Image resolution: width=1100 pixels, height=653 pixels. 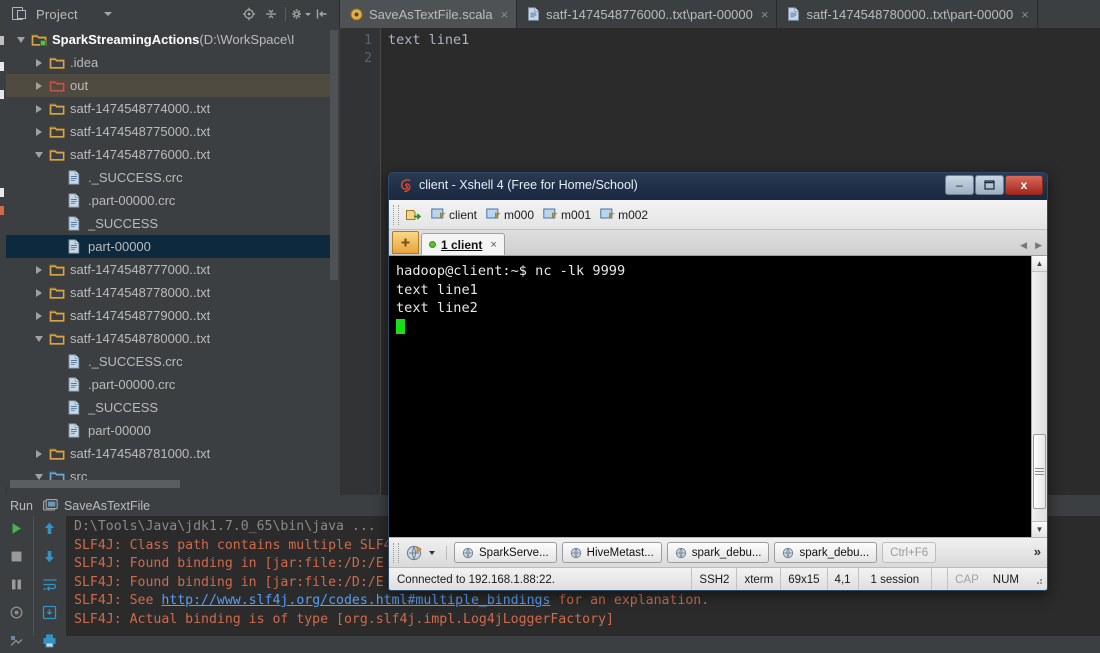 What do you see at coordinates (429, 14) in the screenshot?
I see `editor-tab-0: SaveAsTextFile.scala ×` at bounding box center [429, 14].